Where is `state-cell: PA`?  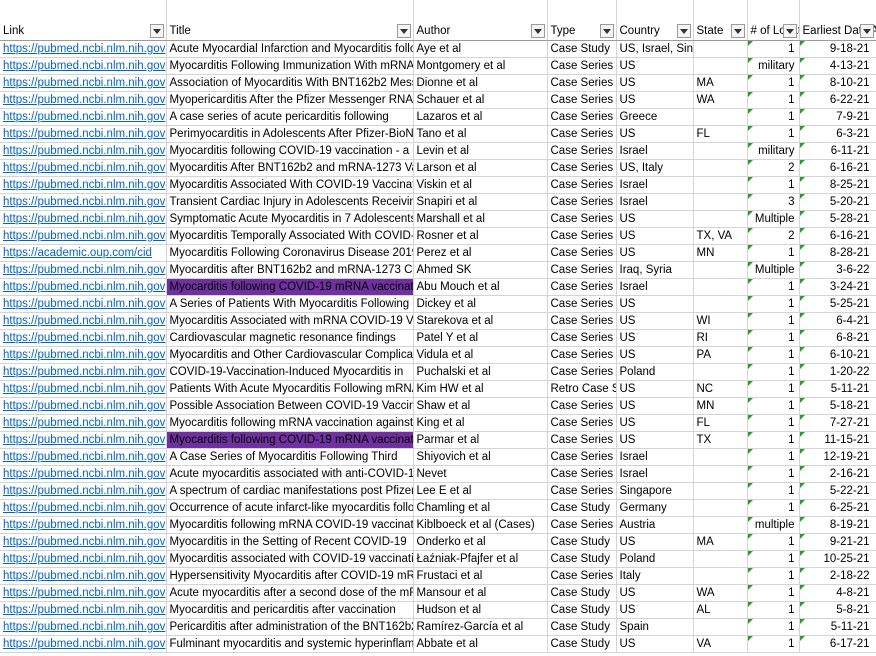 state-cell: PA is located at coordinates (720, 355).